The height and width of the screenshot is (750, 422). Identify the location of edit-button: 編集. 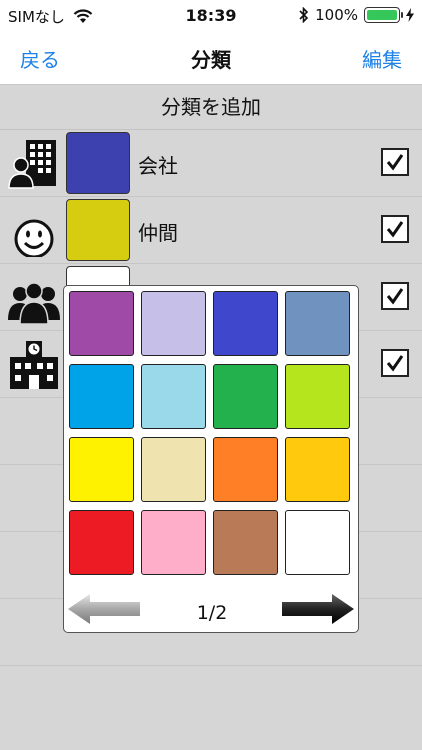
(382, 58).